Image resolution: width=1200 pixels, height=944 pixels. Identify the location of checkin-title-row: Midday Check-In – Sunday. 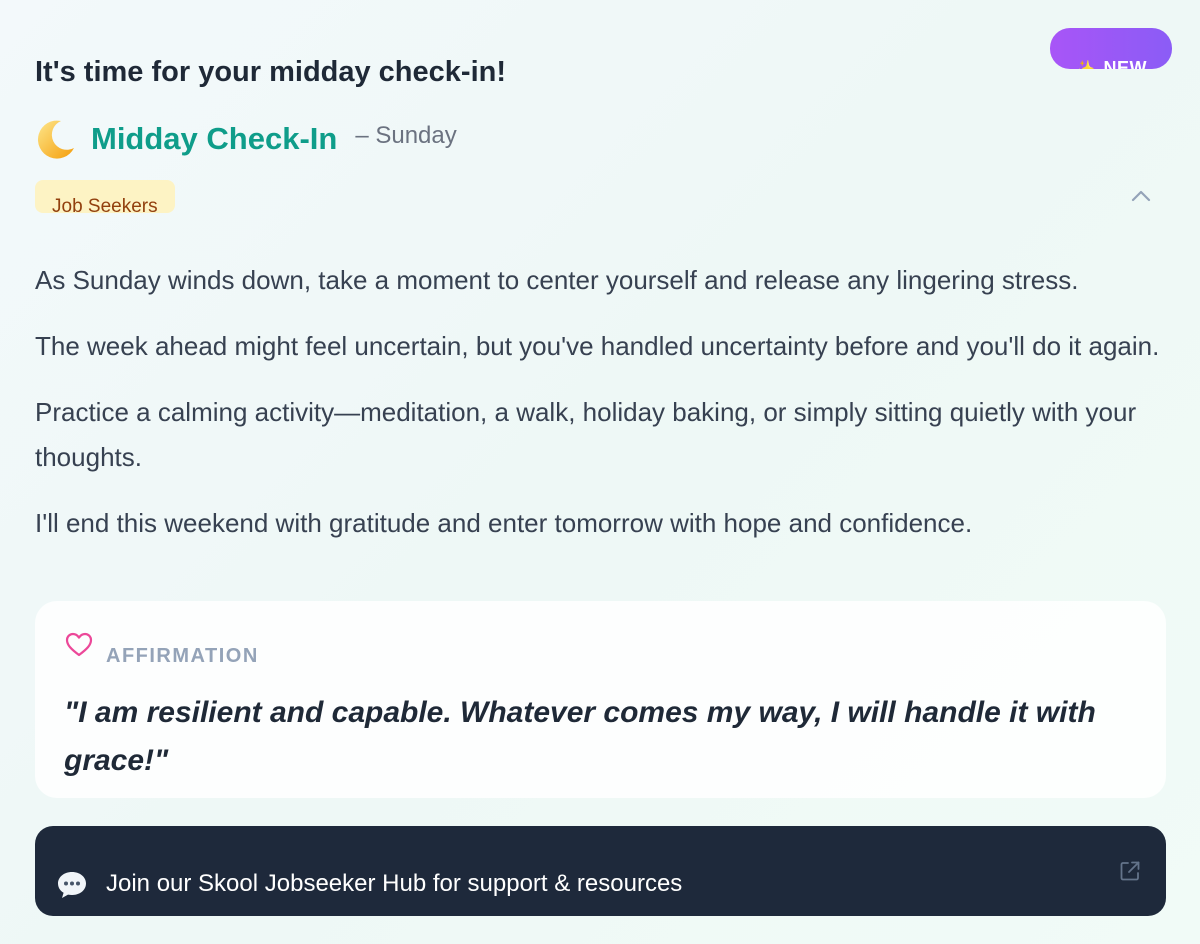
(246, 139).